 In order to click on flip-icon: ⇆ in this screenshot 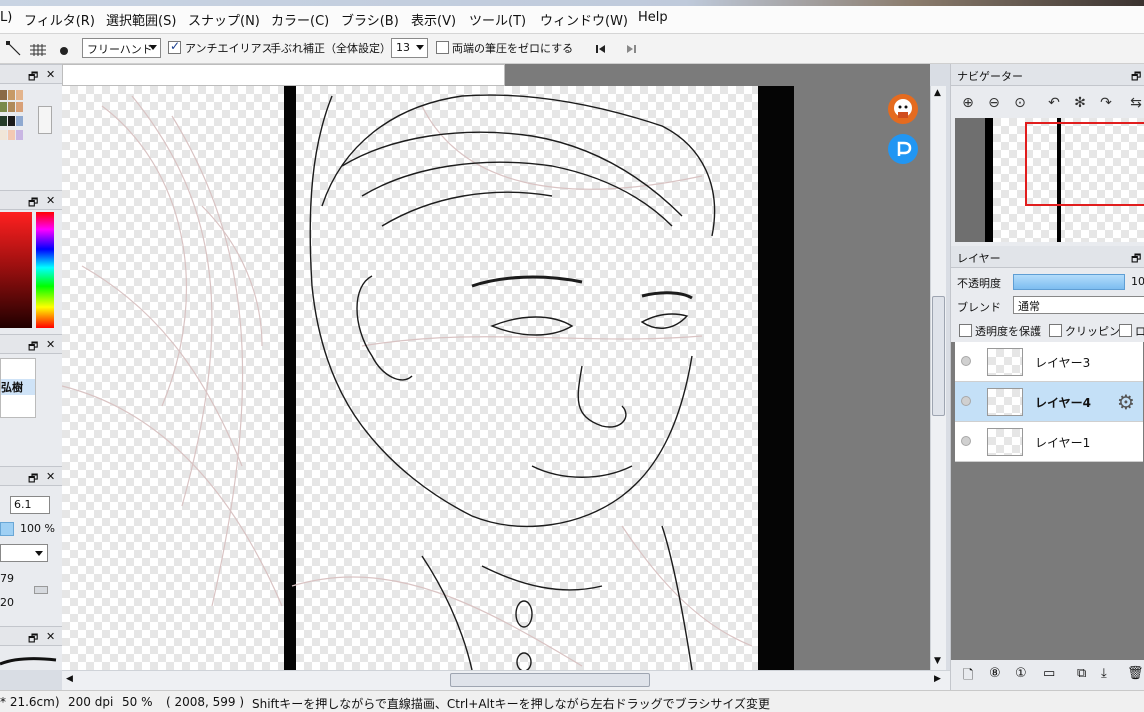, I will do `click(1135, 103)`.